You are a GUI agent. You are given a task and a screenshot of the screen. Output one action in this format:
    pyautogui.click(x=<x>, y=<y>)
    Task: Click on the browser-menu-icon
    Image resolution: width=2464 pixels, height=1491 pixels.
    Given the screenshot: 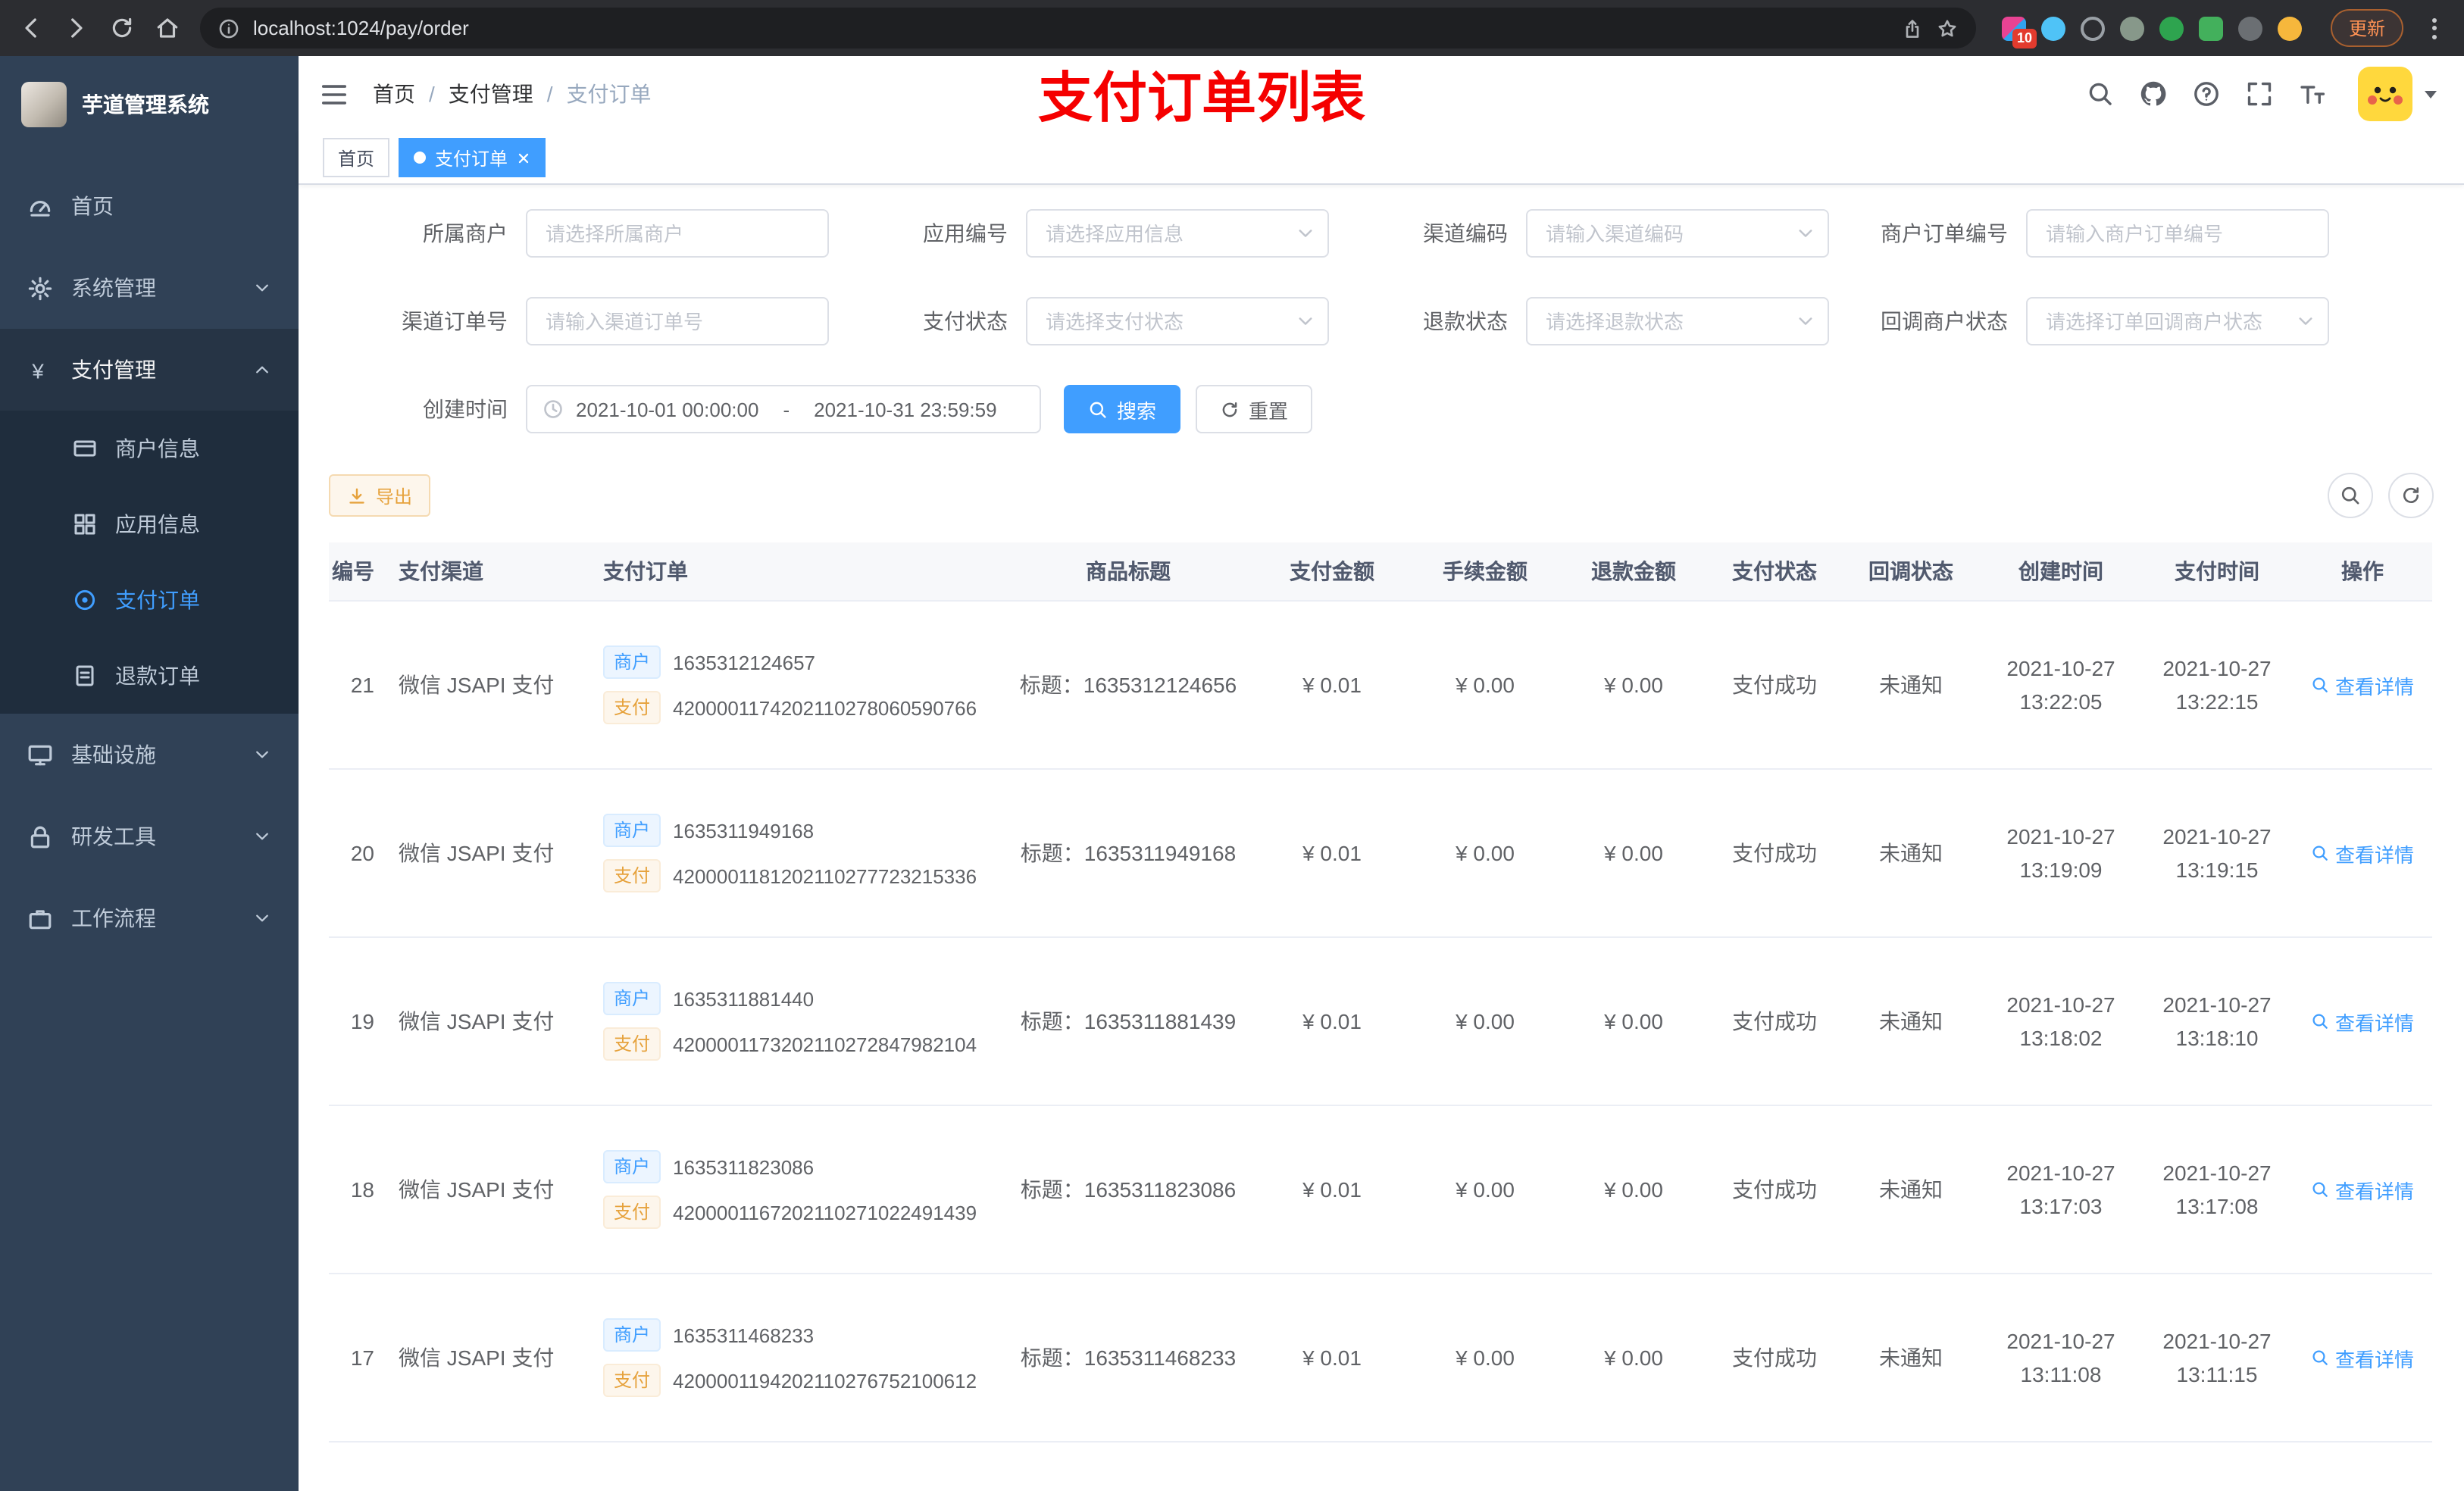 What is the action you would take?
    pyautogui.click(x=2434, y=28)
    